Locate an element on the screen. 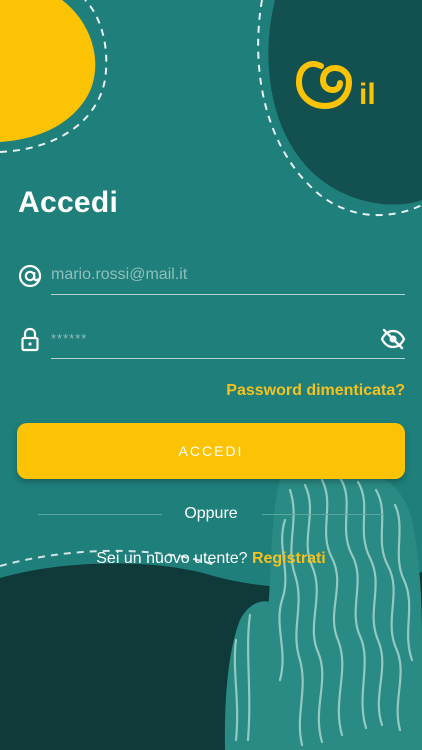 Image resolution: width=422 pixels, height=750 pixels. email-field is located at coordinates (211, 276).